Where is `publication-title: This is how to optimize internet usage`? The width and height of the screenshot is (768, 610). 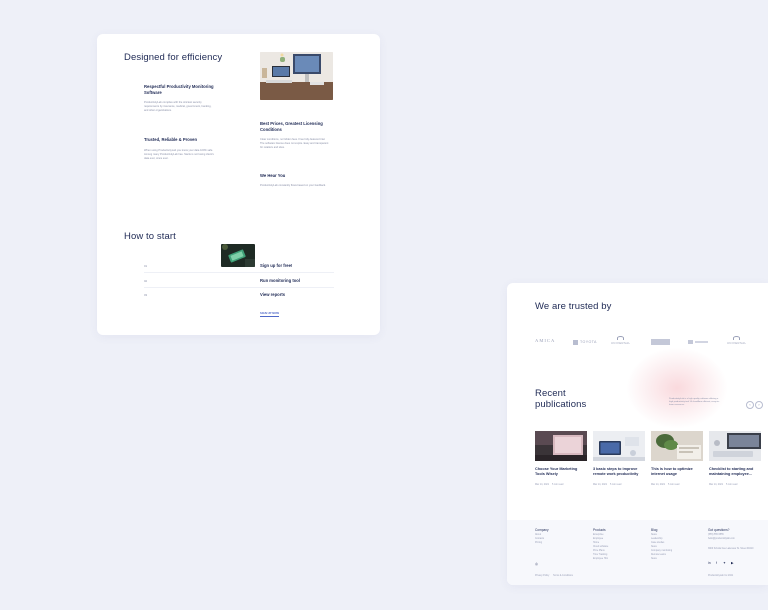
publication-title: This is how to optimize internet usage is located at coordinates (677, 472).